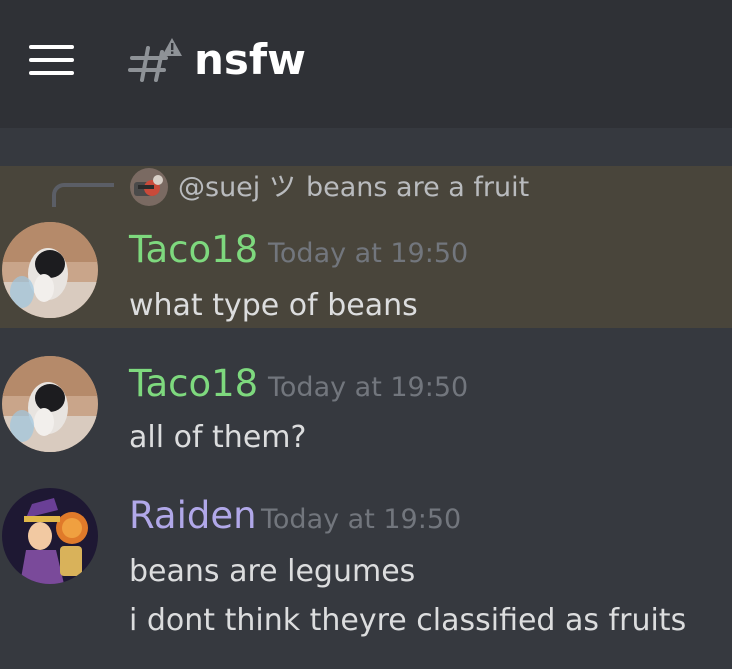  Describe the element at coordinates (218, 437) in the screenshot. I see `message-text: all of them?` at that location.